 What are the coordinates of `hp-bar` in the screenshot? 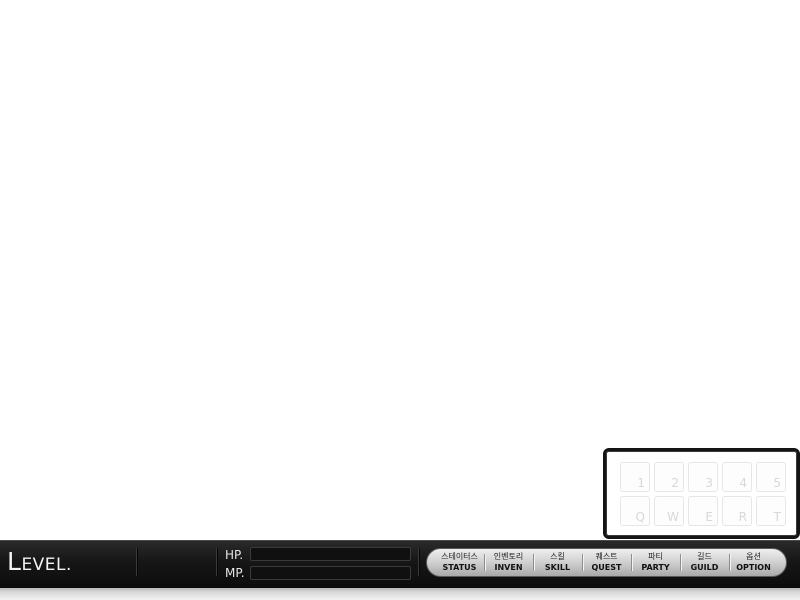 It's located at (330, 554).